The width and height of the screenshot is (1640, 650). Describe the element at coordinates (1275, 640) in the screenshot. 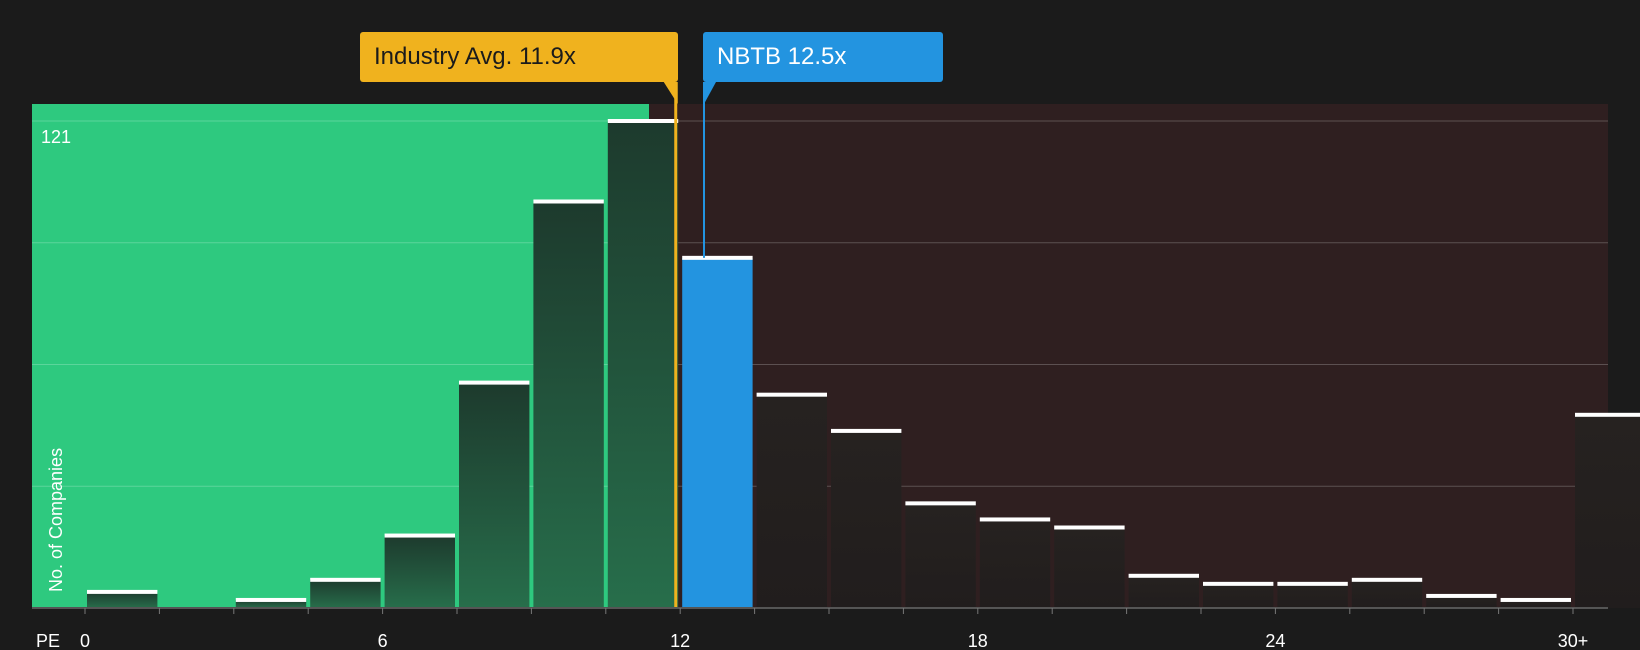

I see `x-tick-label: 24` at that location.